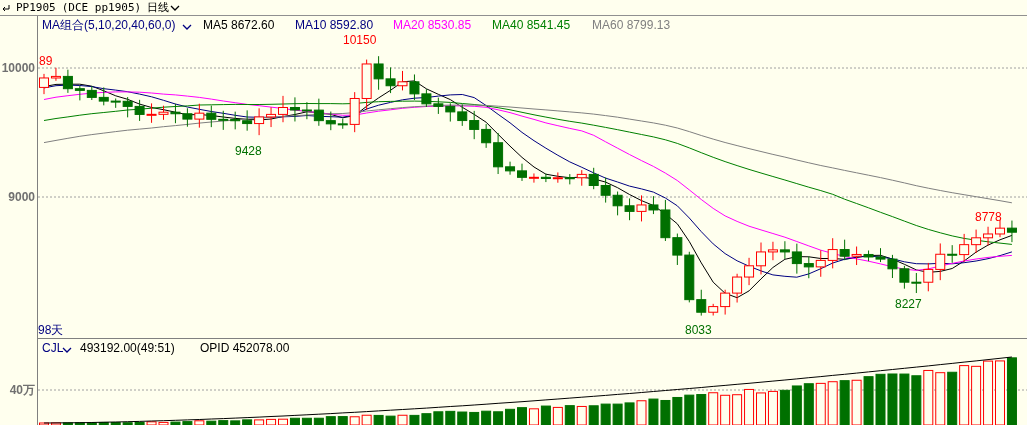 This screenshot has width=1027, height=425. Describe the element at coordinates (248, 151) in the screenshot. I see `price-mark: 9428` at that location.